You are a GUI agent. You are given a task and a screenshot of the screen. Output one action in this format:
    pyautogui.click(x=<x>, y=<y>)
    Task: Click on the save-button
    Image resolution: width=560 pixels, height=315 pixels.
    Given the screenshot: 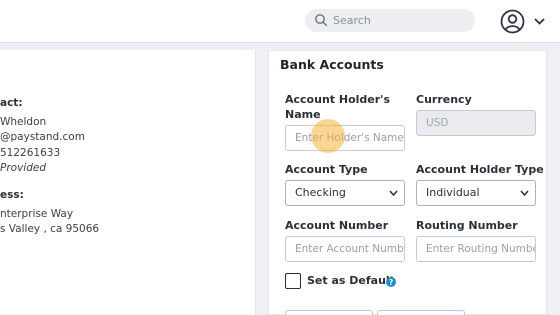 What is the action you would take?
    pyautogui.click(x=329, y=312)
    